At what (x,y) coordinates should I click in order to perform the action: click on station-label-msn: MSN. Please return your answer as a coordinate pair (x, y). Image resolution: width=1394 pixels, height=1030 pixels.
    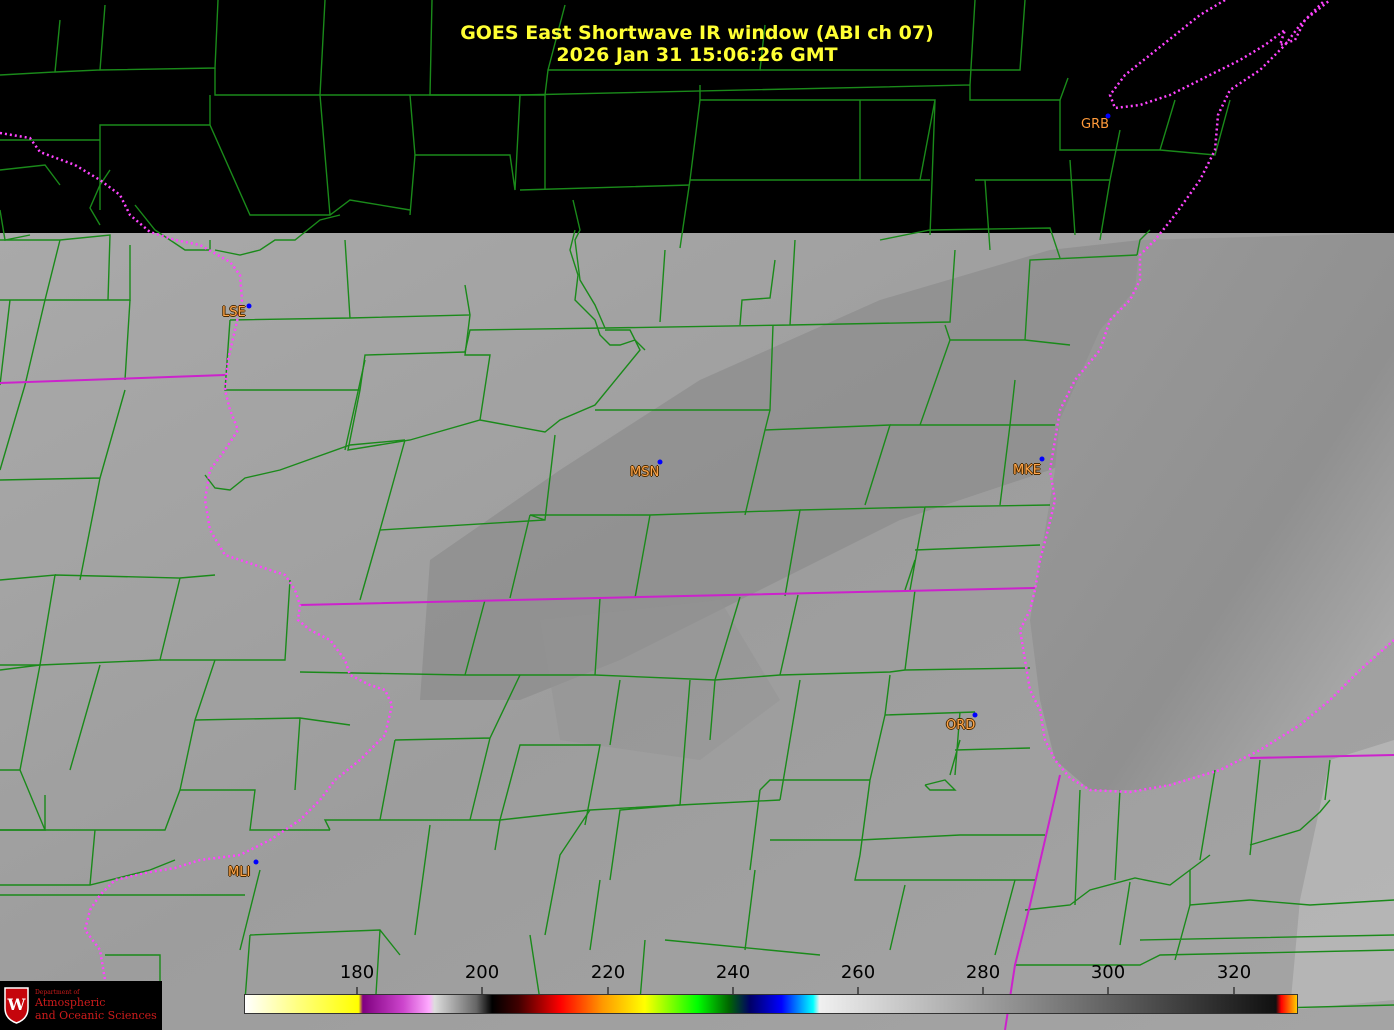
    Looking at the image, I should click on (645, 472).